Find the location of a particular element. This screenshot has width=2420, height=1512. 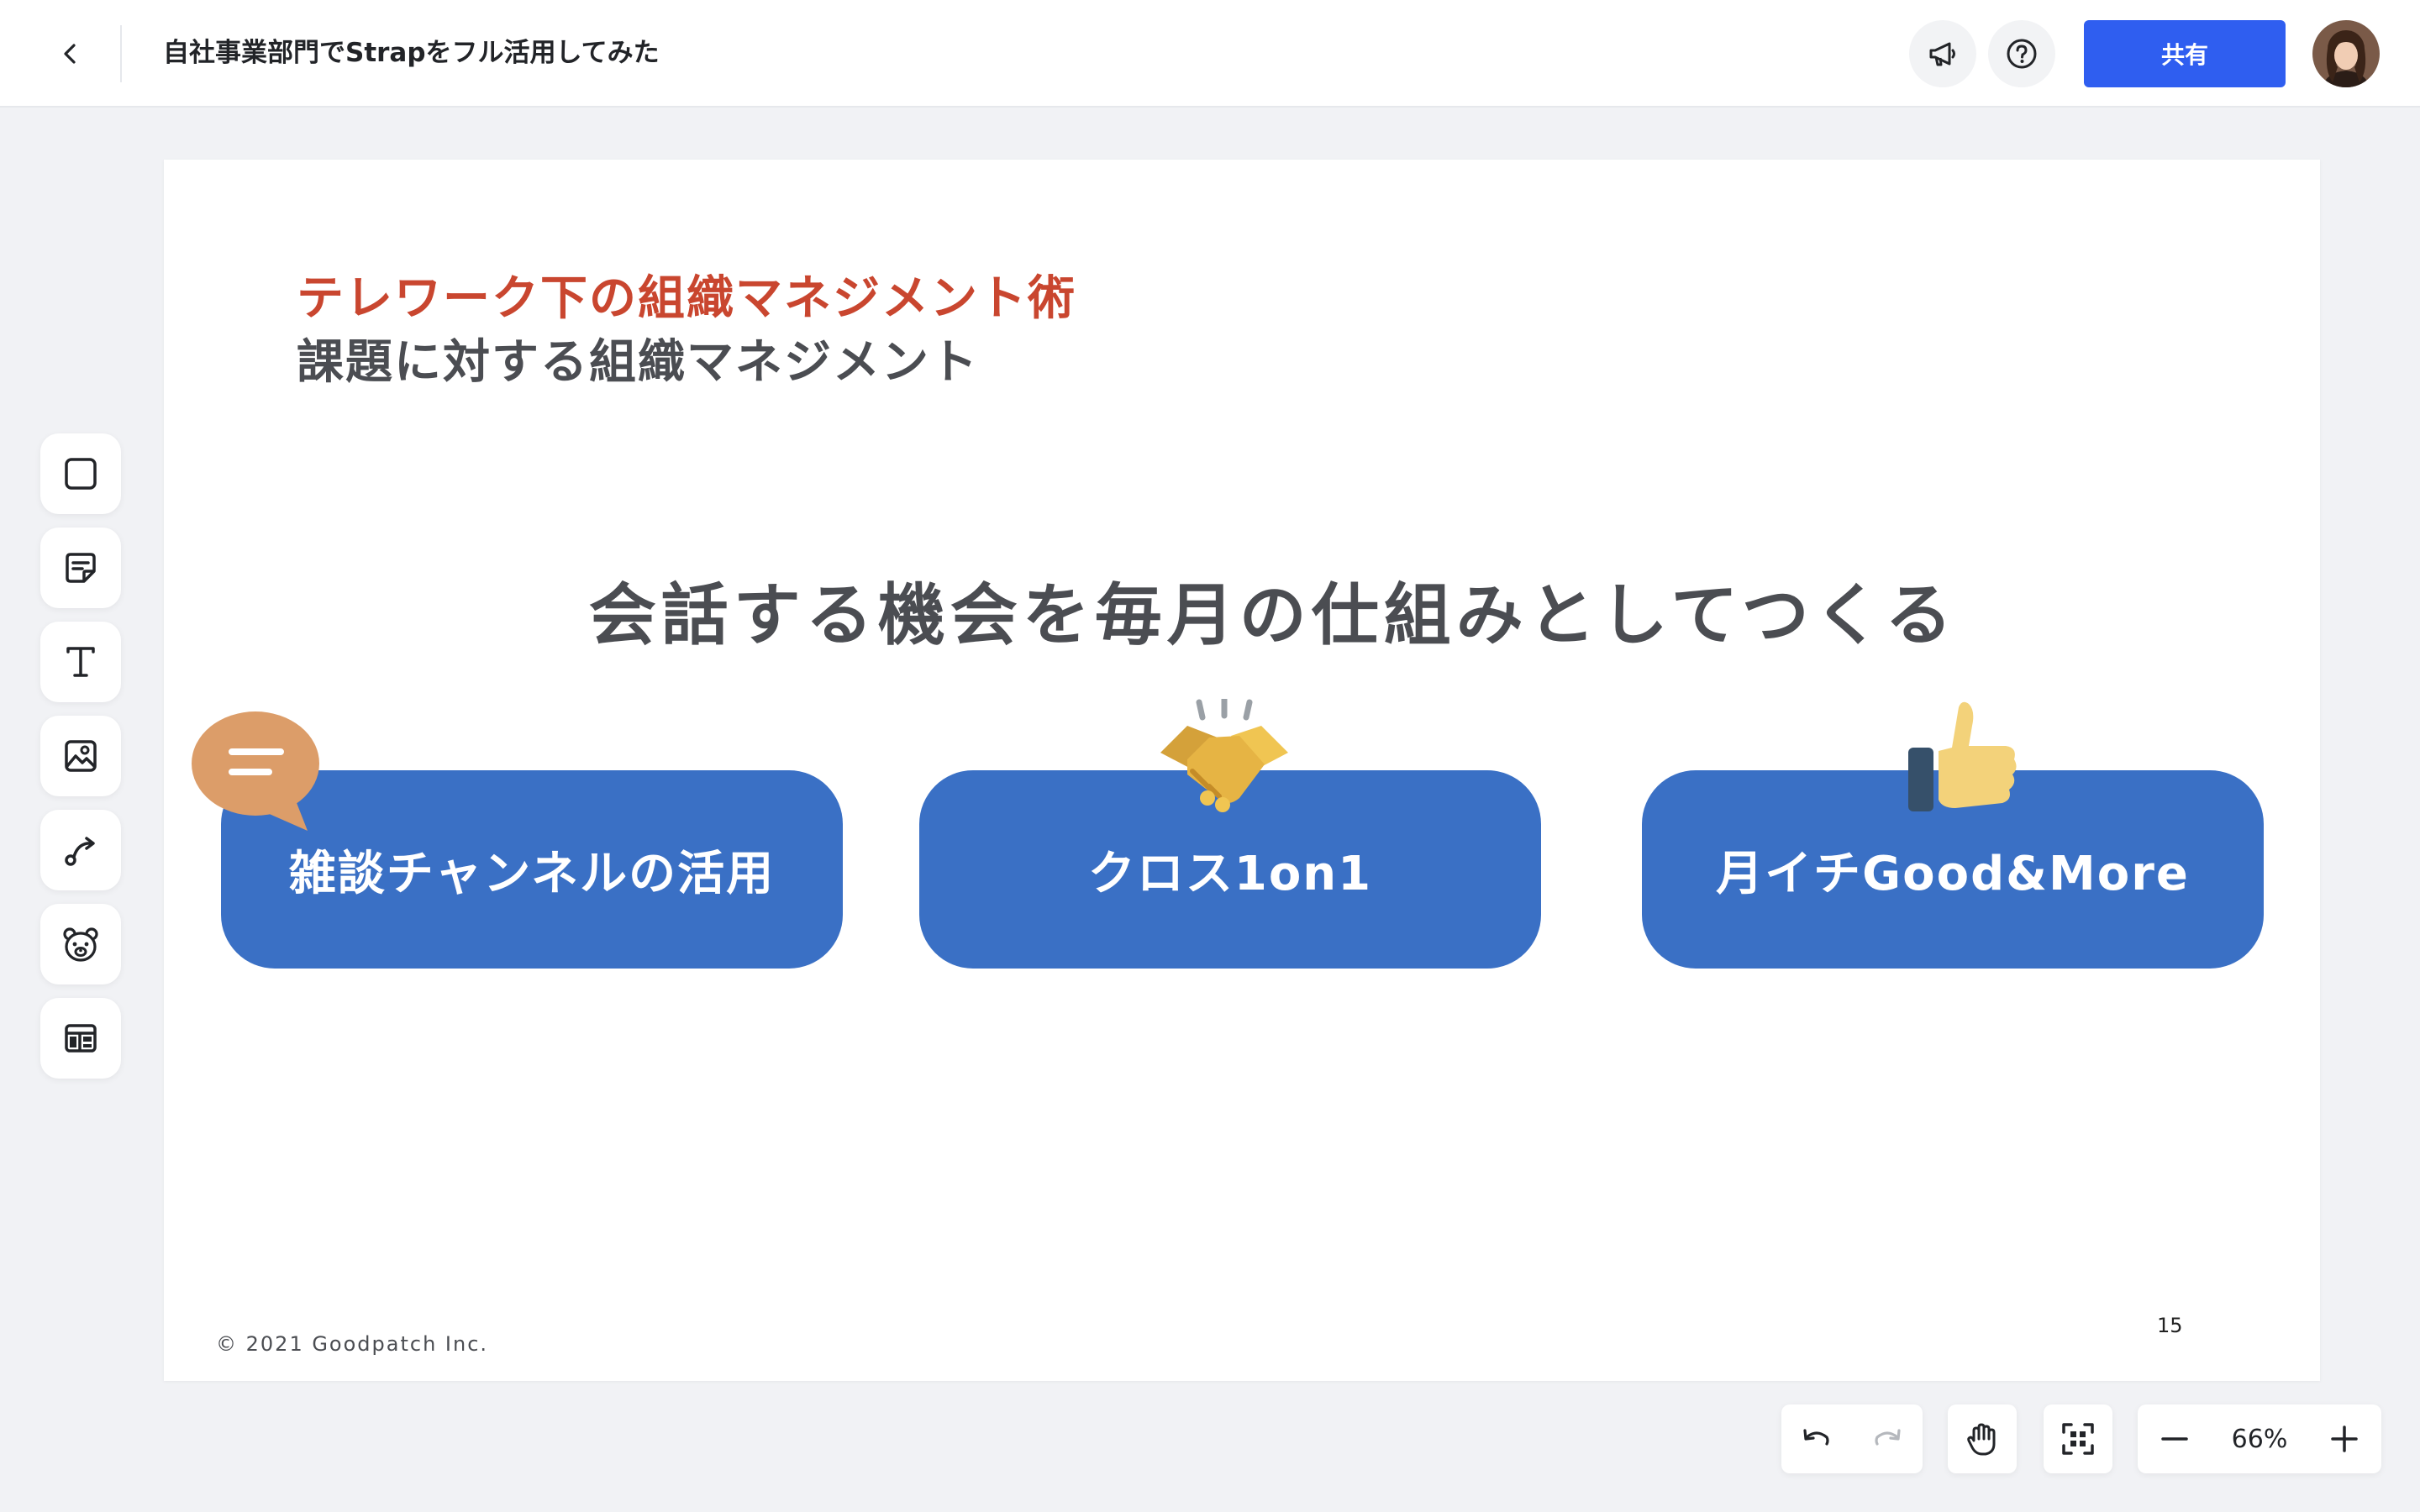

square-icon is located at coordinates (81, 474).